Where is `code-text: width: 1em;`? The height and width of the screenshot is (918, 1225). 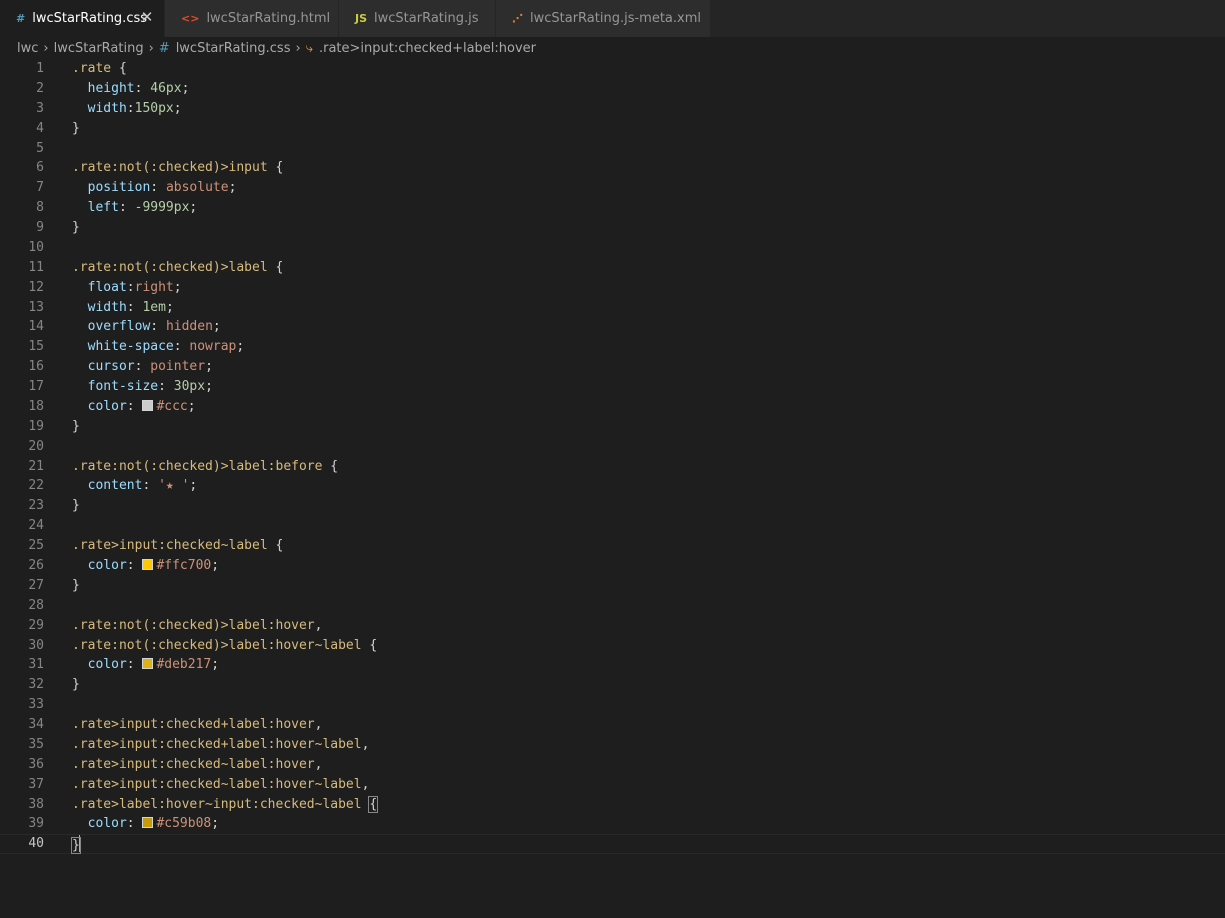 code-text: width: 1em; is located at coordinates (123, 308).